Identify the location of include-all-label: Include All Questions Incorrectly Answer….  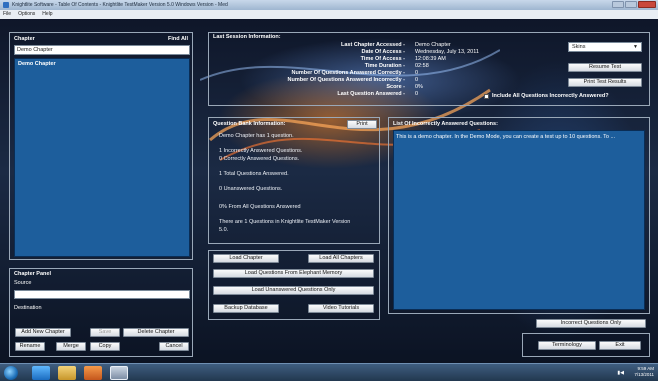
(550, 96).